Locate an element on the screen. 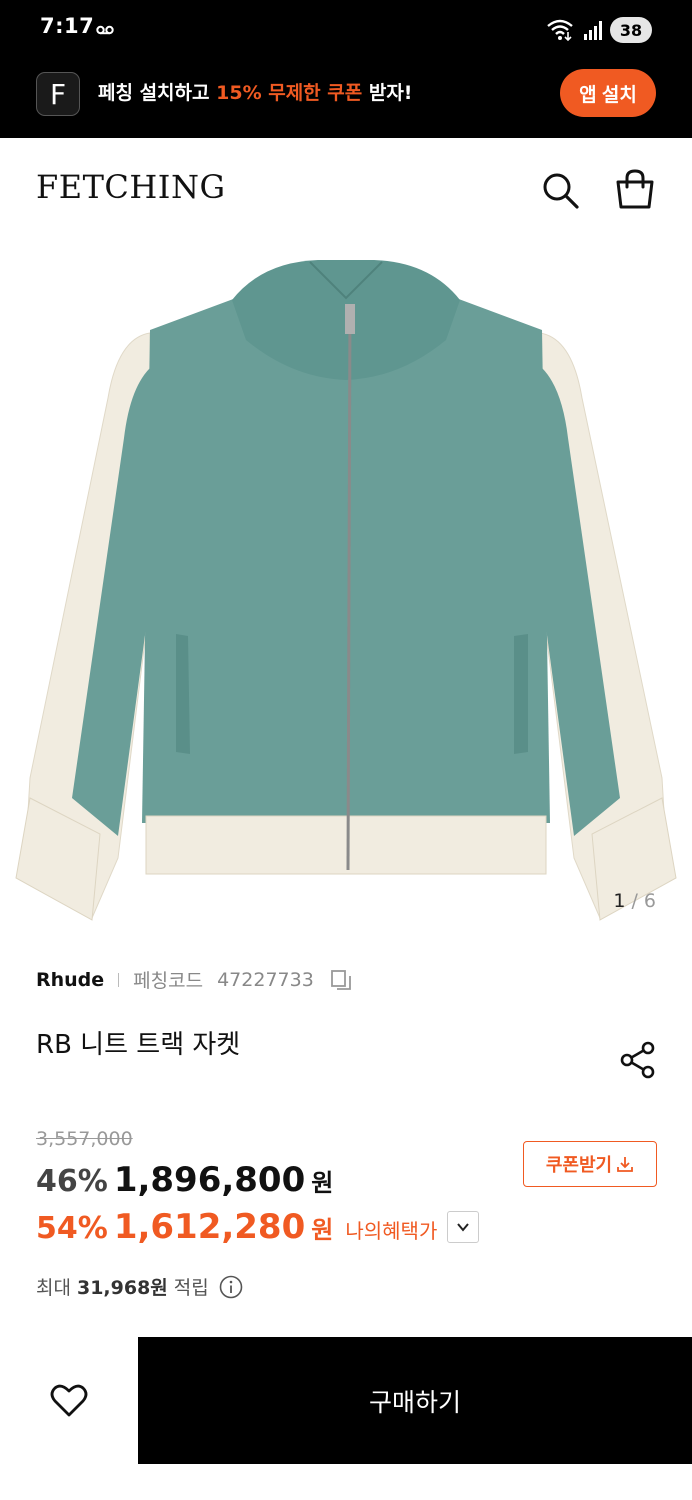 The width and height of the screenshot is (692, 1500). download-icon is located at coordinates (625, 1164).